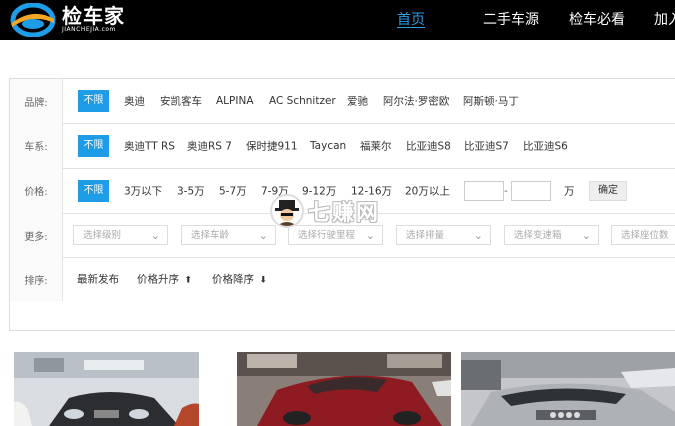 Image resolution: width=675 pixels, height=426 pixels. Describe the element at coordinates (89, 29) in the screenshot. I see `logo-domain: JIANCHEJIA.com` at that location.